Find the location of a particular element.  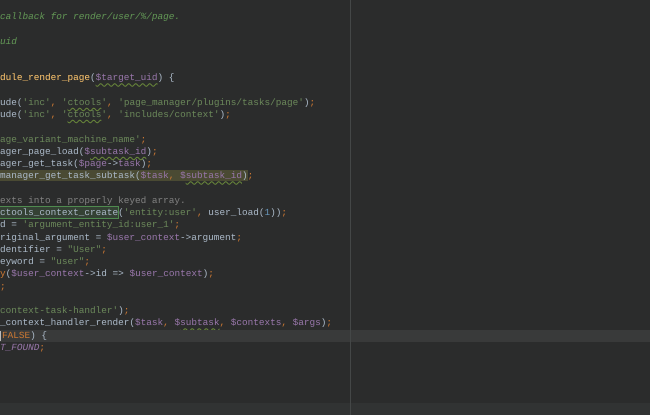

code-line: eyword = "user"; is located at coordinates (45, 262).